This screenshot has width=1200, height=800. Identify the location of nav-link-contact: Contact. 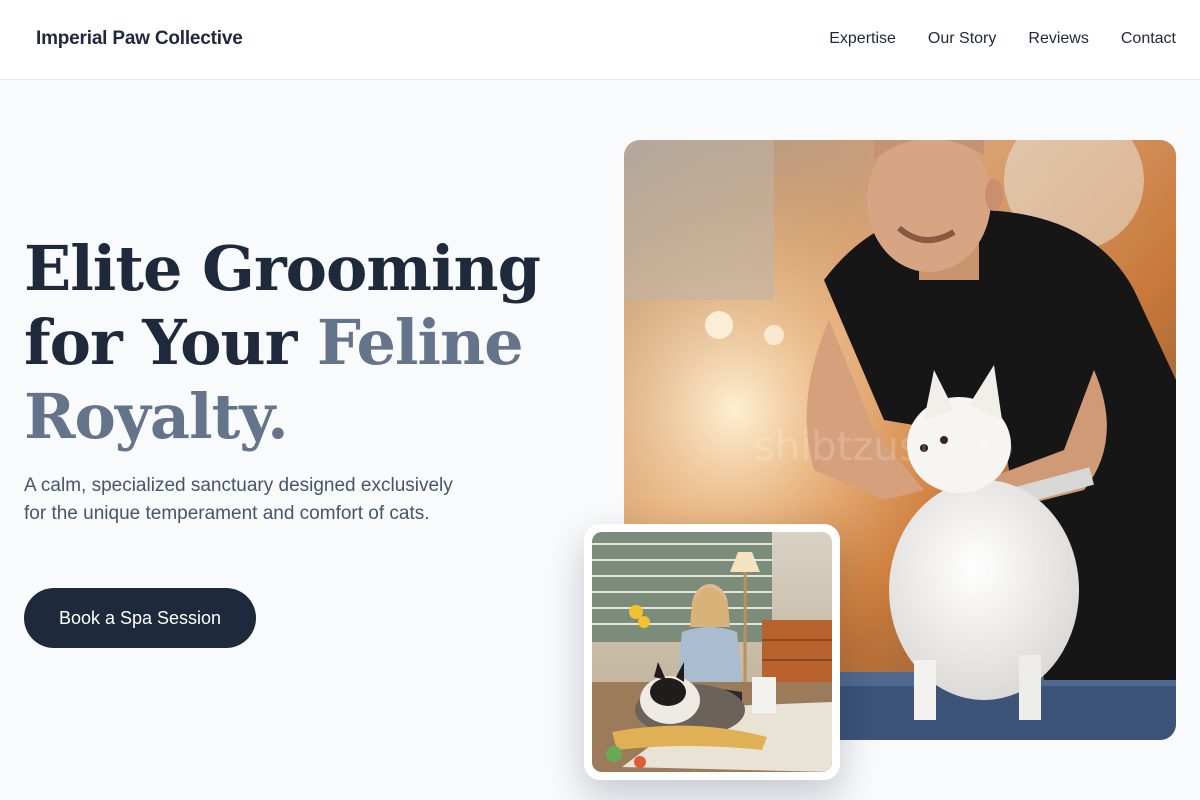
(1148, 39).